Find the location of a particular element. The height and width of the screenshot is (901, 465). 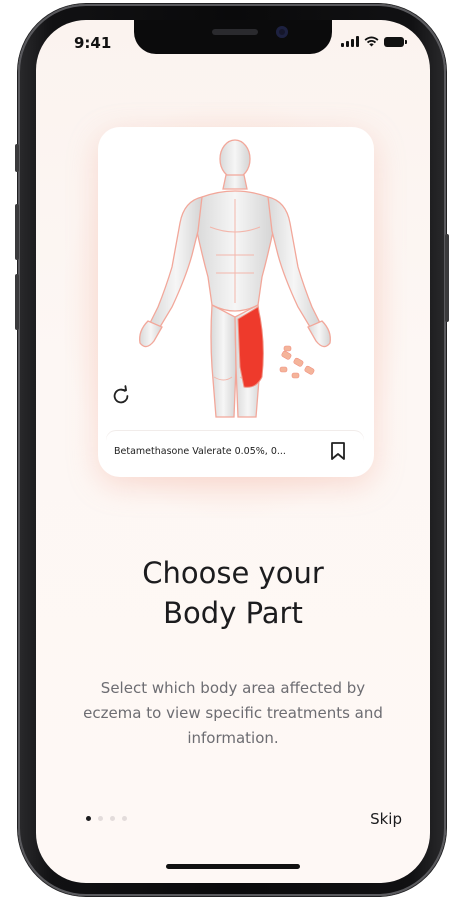

title-line-1: Choose your is located at coordinates (233, 573).